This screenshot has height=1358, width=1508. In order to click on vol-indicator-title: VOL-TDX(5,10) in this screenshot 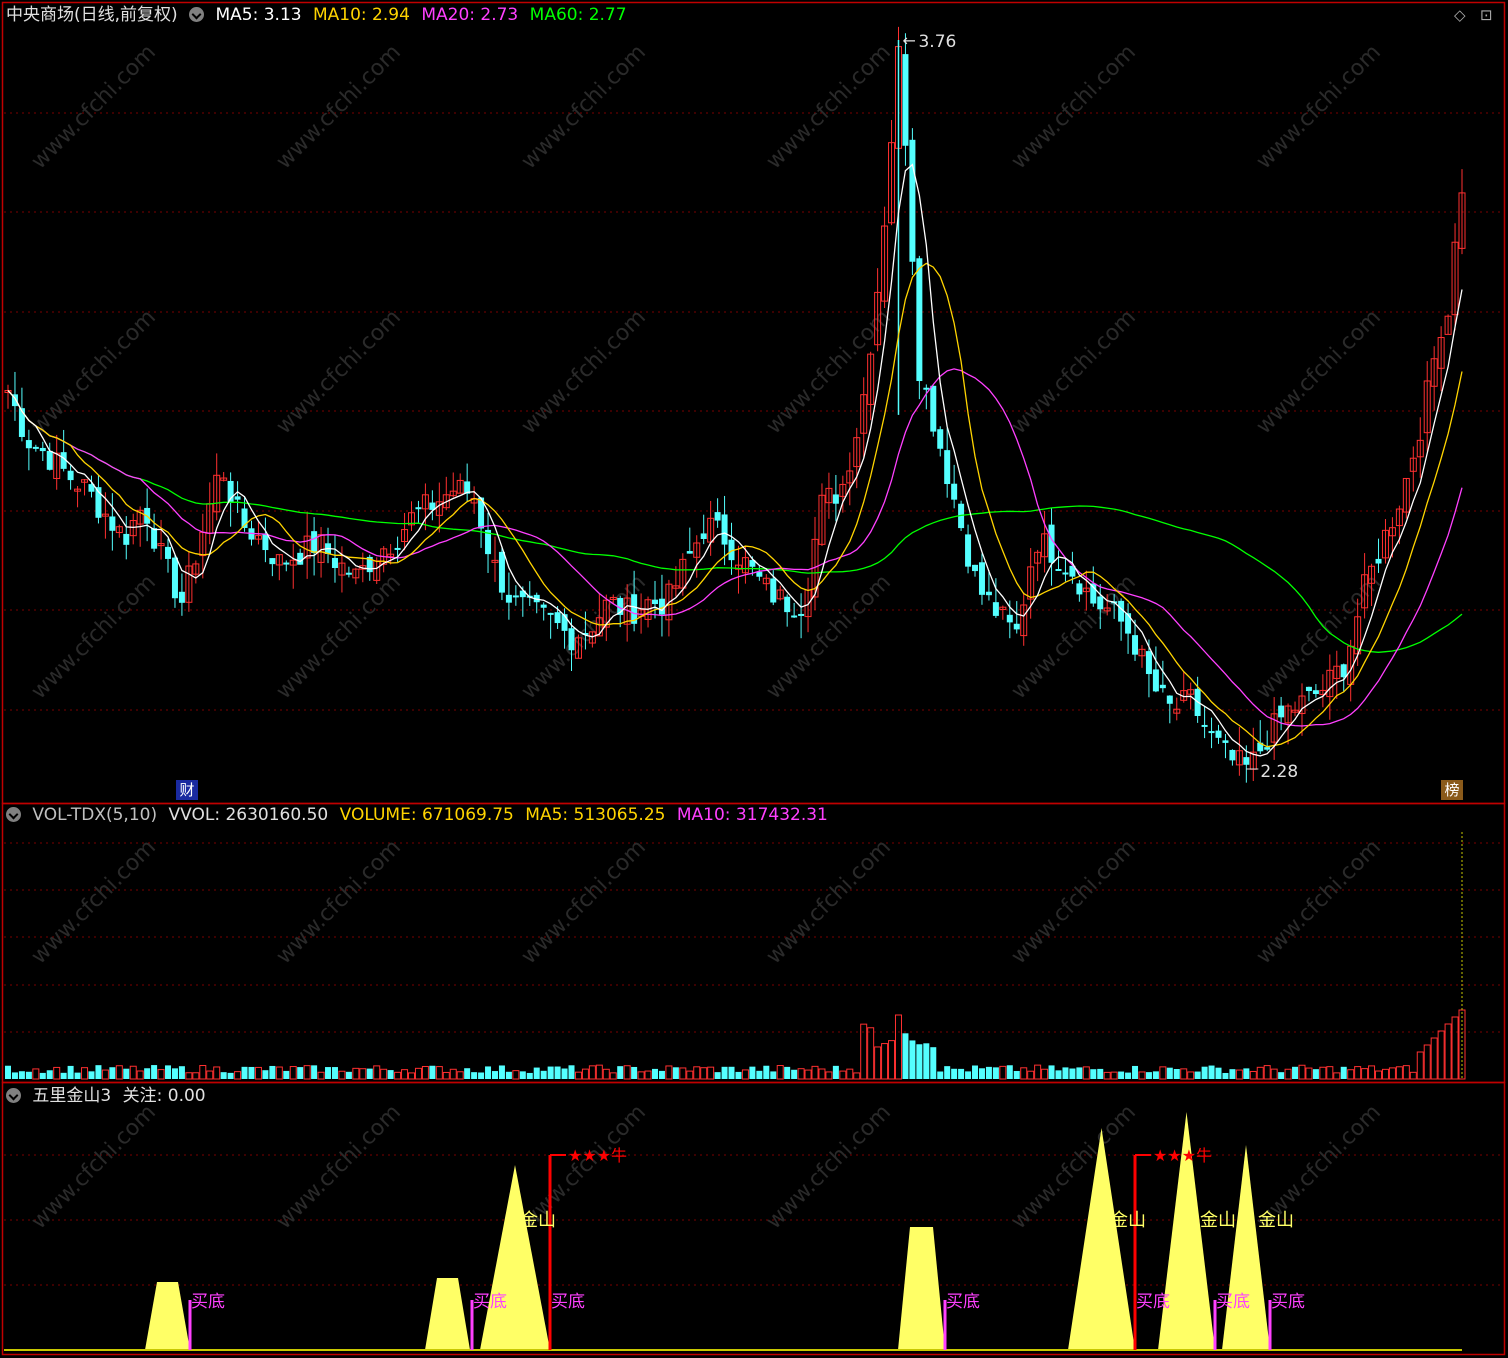, I will do `click(94, 815)`.